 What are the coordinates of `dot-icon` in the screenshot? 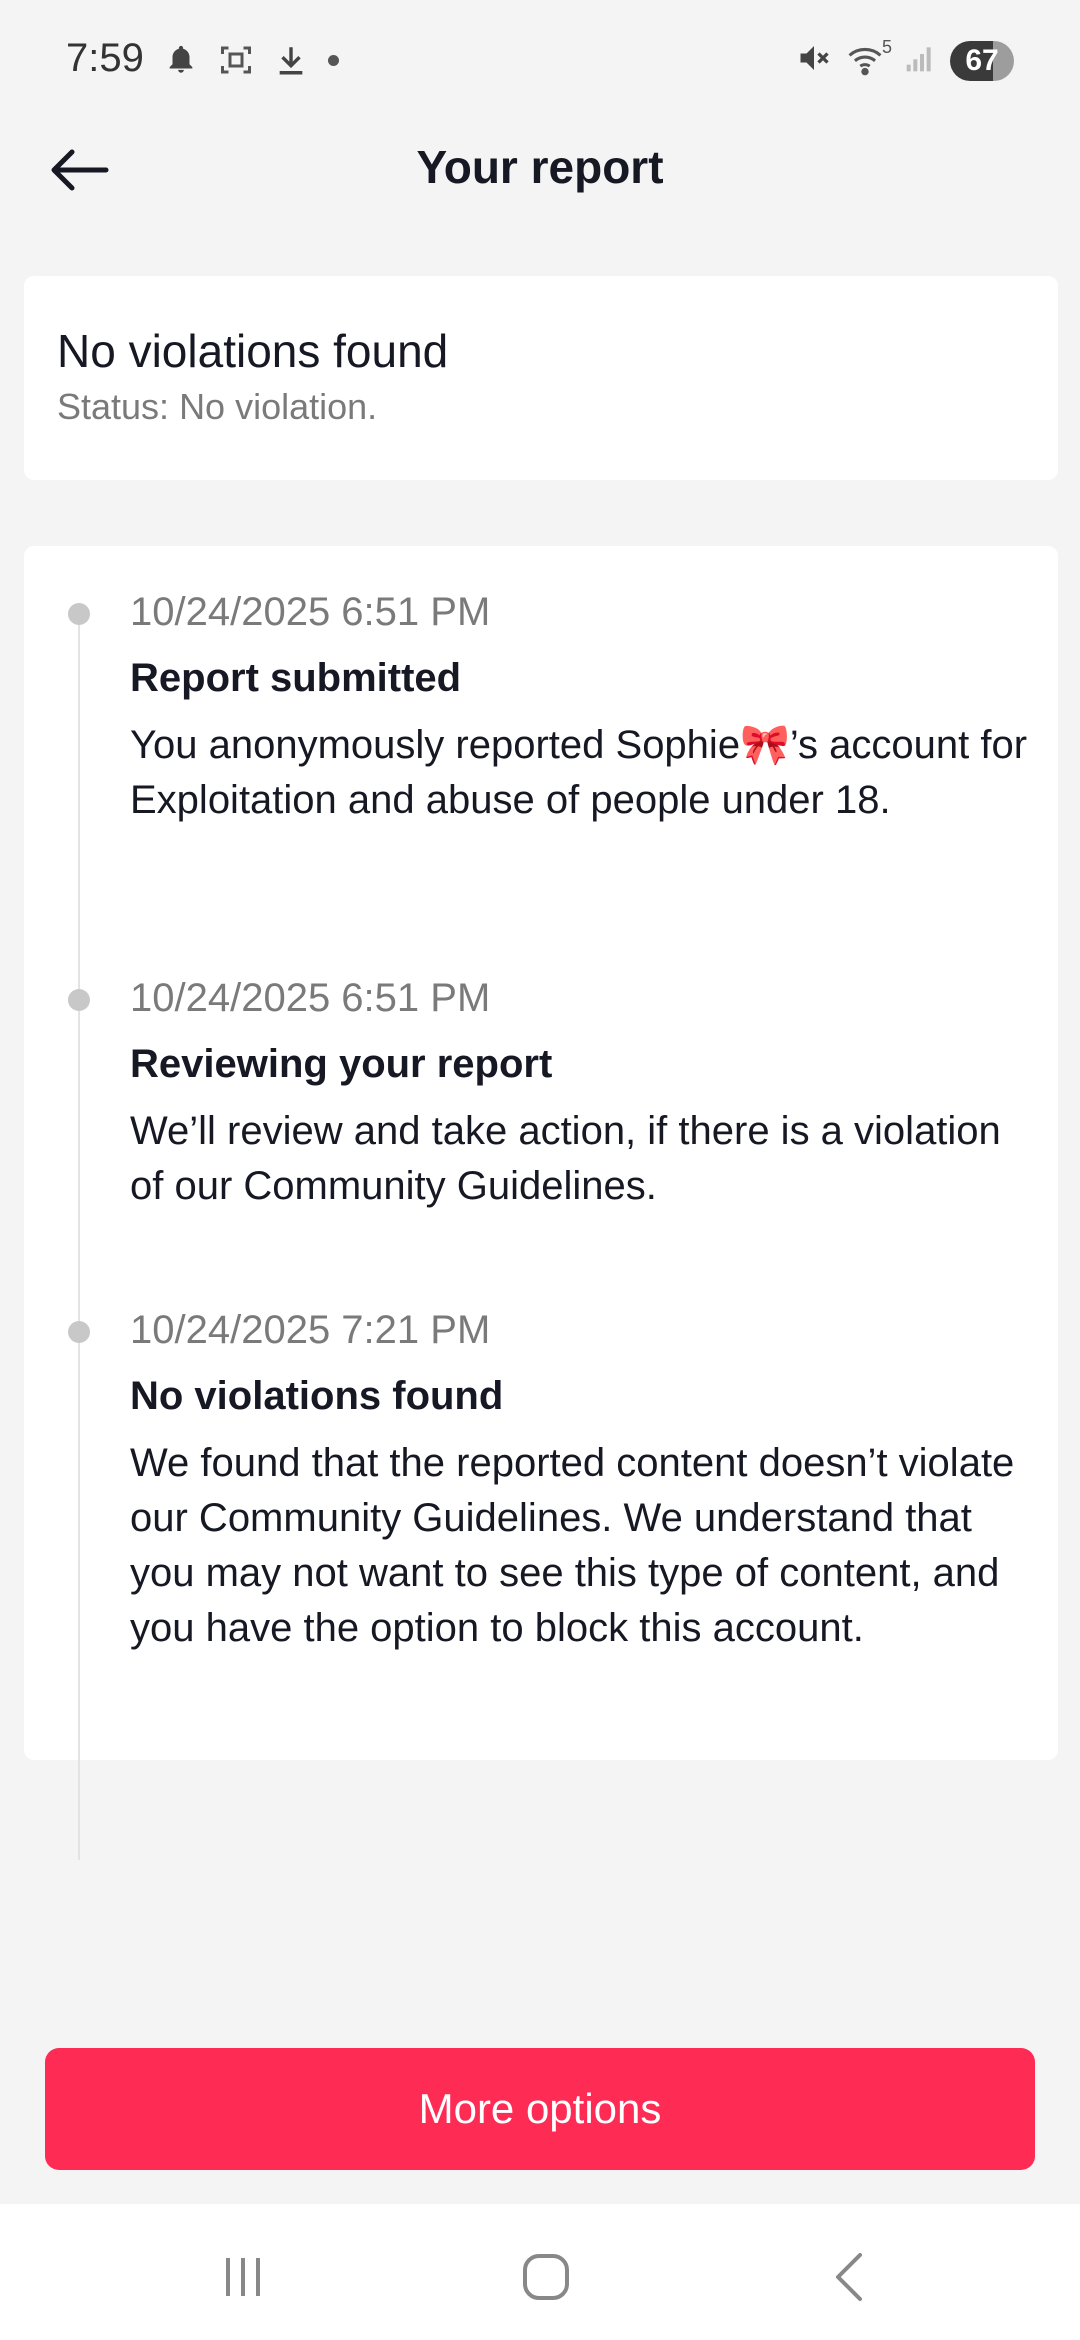 It's located at (333, 60).